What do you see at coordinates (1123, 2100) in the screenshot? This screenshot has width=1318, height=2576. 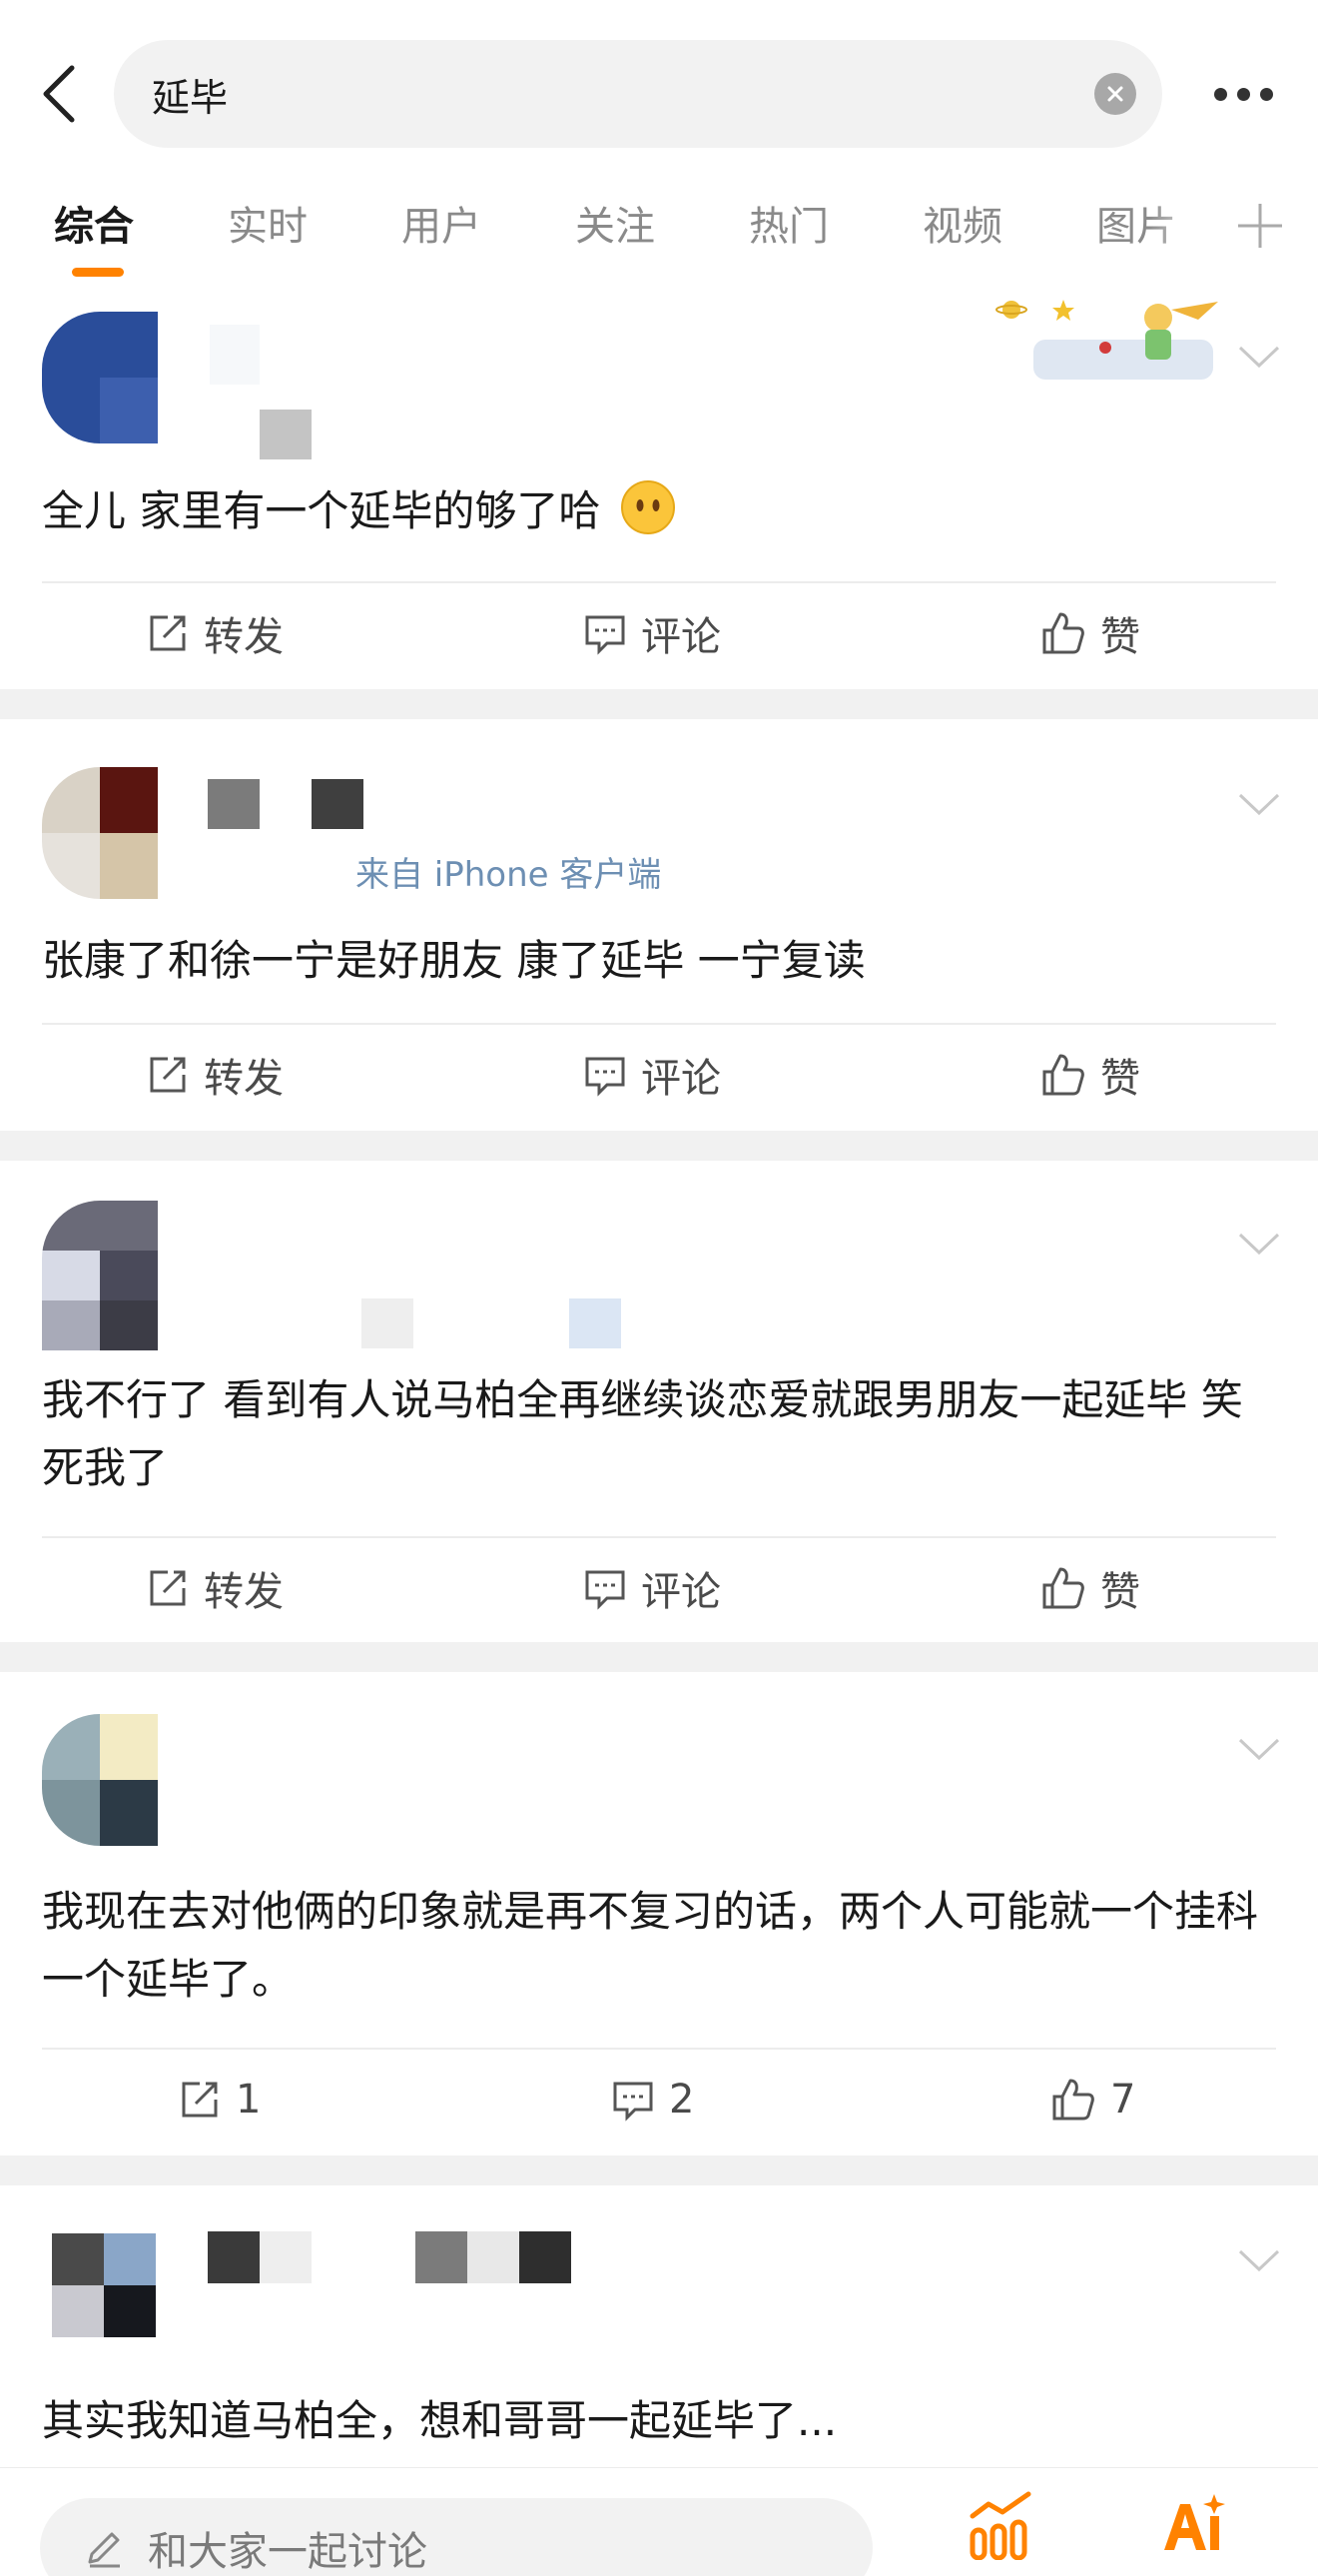 I see `like-count: 7` at bounding box center [1123, 2100].